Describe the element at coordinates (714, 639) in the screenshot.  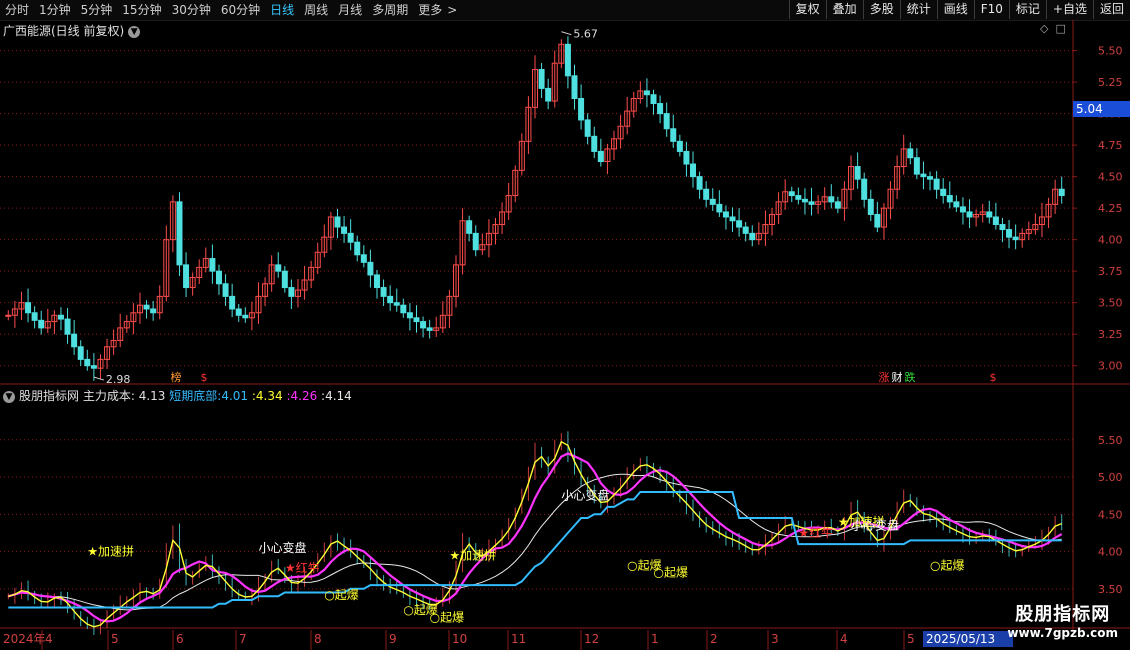
I see `x-month-label: 2` at that location.